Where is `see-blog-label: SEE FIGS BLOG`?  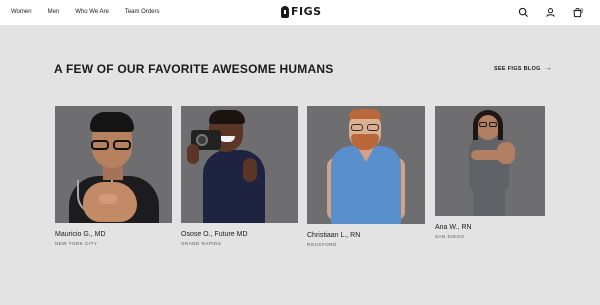 see-blog-label: SEE FIGS BLOG is located at coordinates (517, 69).